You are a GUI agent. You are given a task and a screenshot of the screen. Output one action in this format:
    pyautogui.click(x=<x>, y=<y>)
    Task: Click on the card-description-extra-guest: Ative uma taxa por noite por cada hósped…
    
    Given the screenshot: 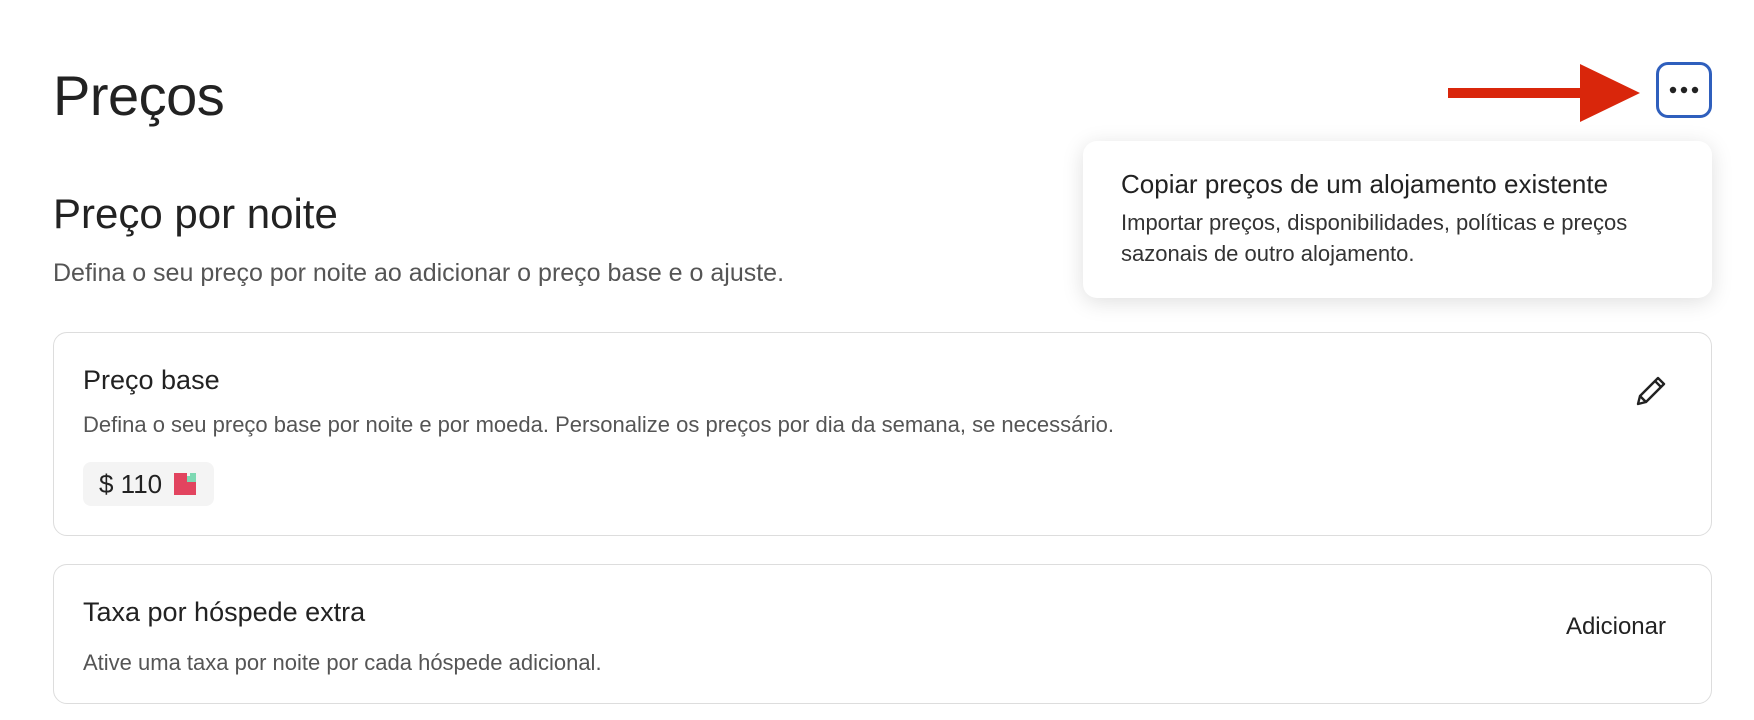 What is the action you would take?
    pyautogui.click(x=342, y=662)
    